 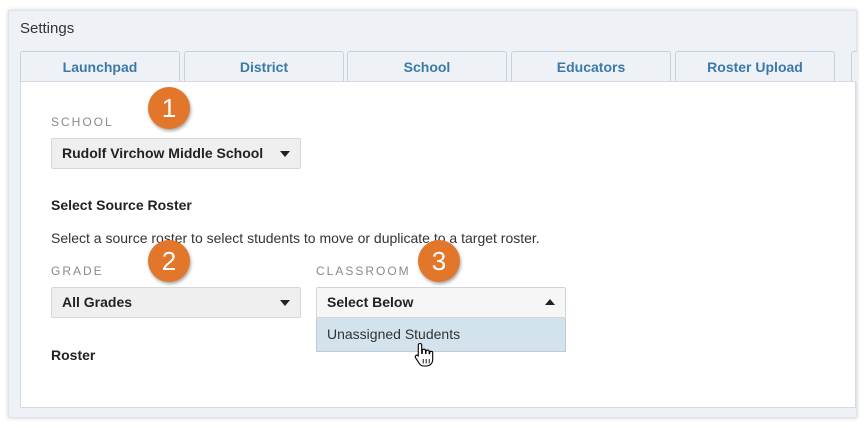 What do you see at coordinates (441, 302) in the screenshot?
I see `classroom-select: Select Below` at bounding box center [441, 302].